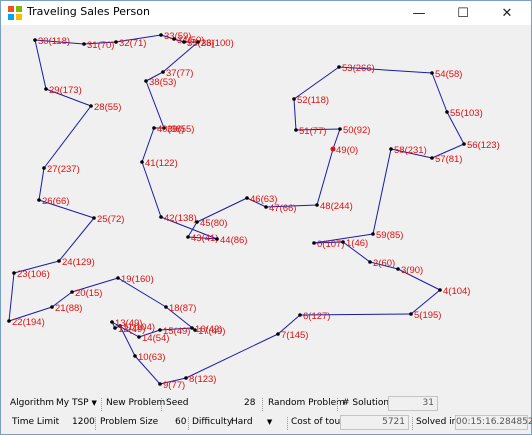 This screenshot has width=532, height=435. I want to click on app-grid-icon, so click(15, 13).